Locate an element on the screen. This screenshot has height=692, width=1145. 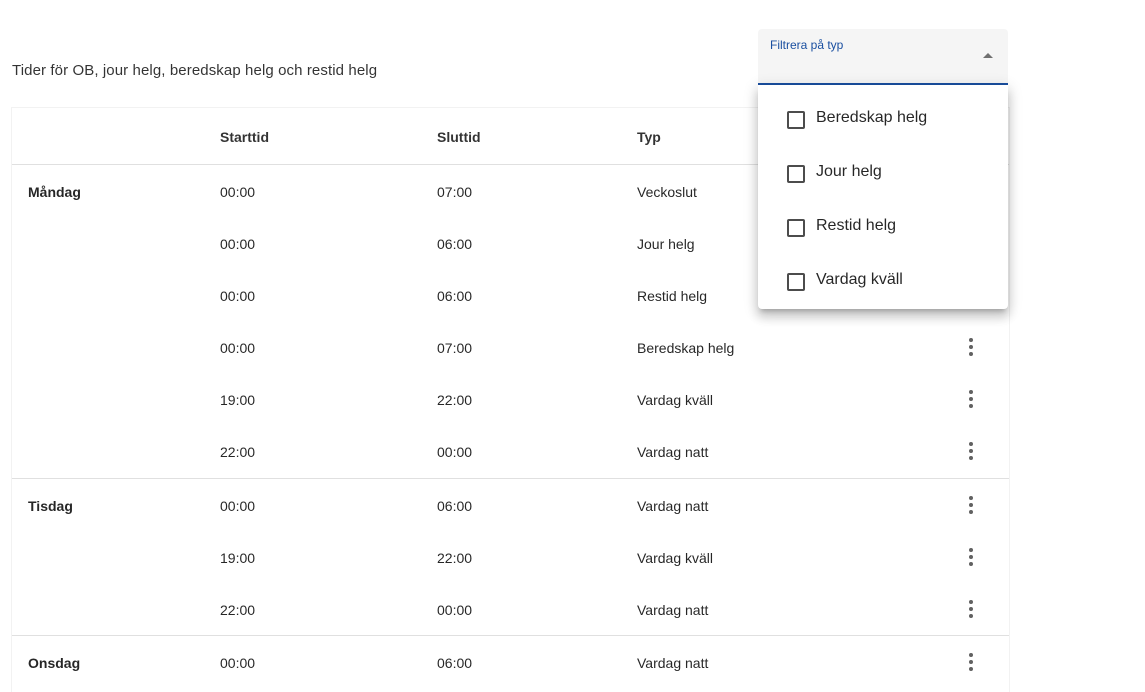
filter-option-jour-helg: Jour helg is located at coordinates (883, 174).